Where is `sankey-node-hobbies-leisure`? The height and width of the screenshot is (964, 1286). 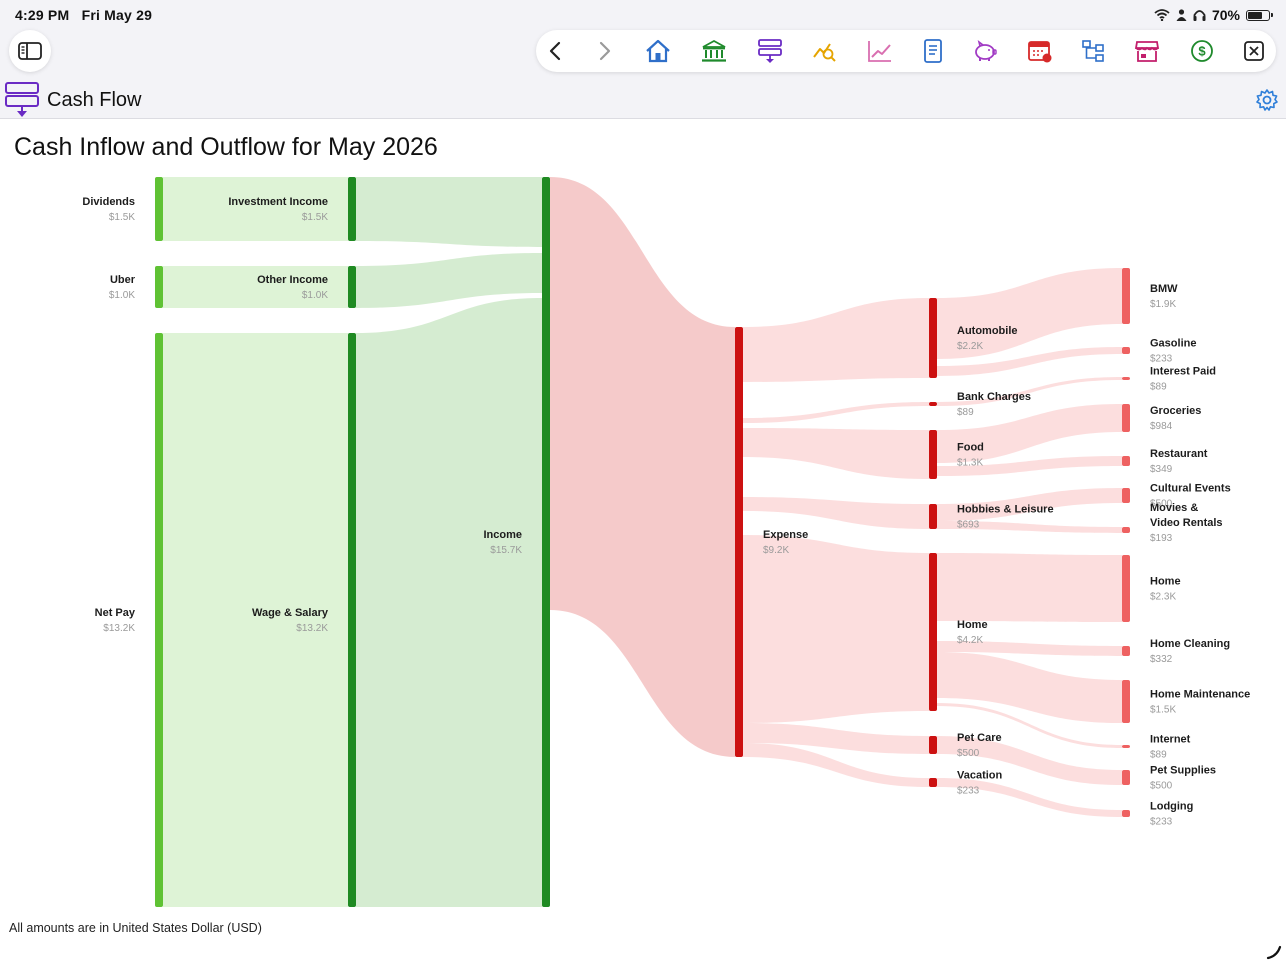 sankey-node-hobbies-leisure is located at coordinates (933, 516).